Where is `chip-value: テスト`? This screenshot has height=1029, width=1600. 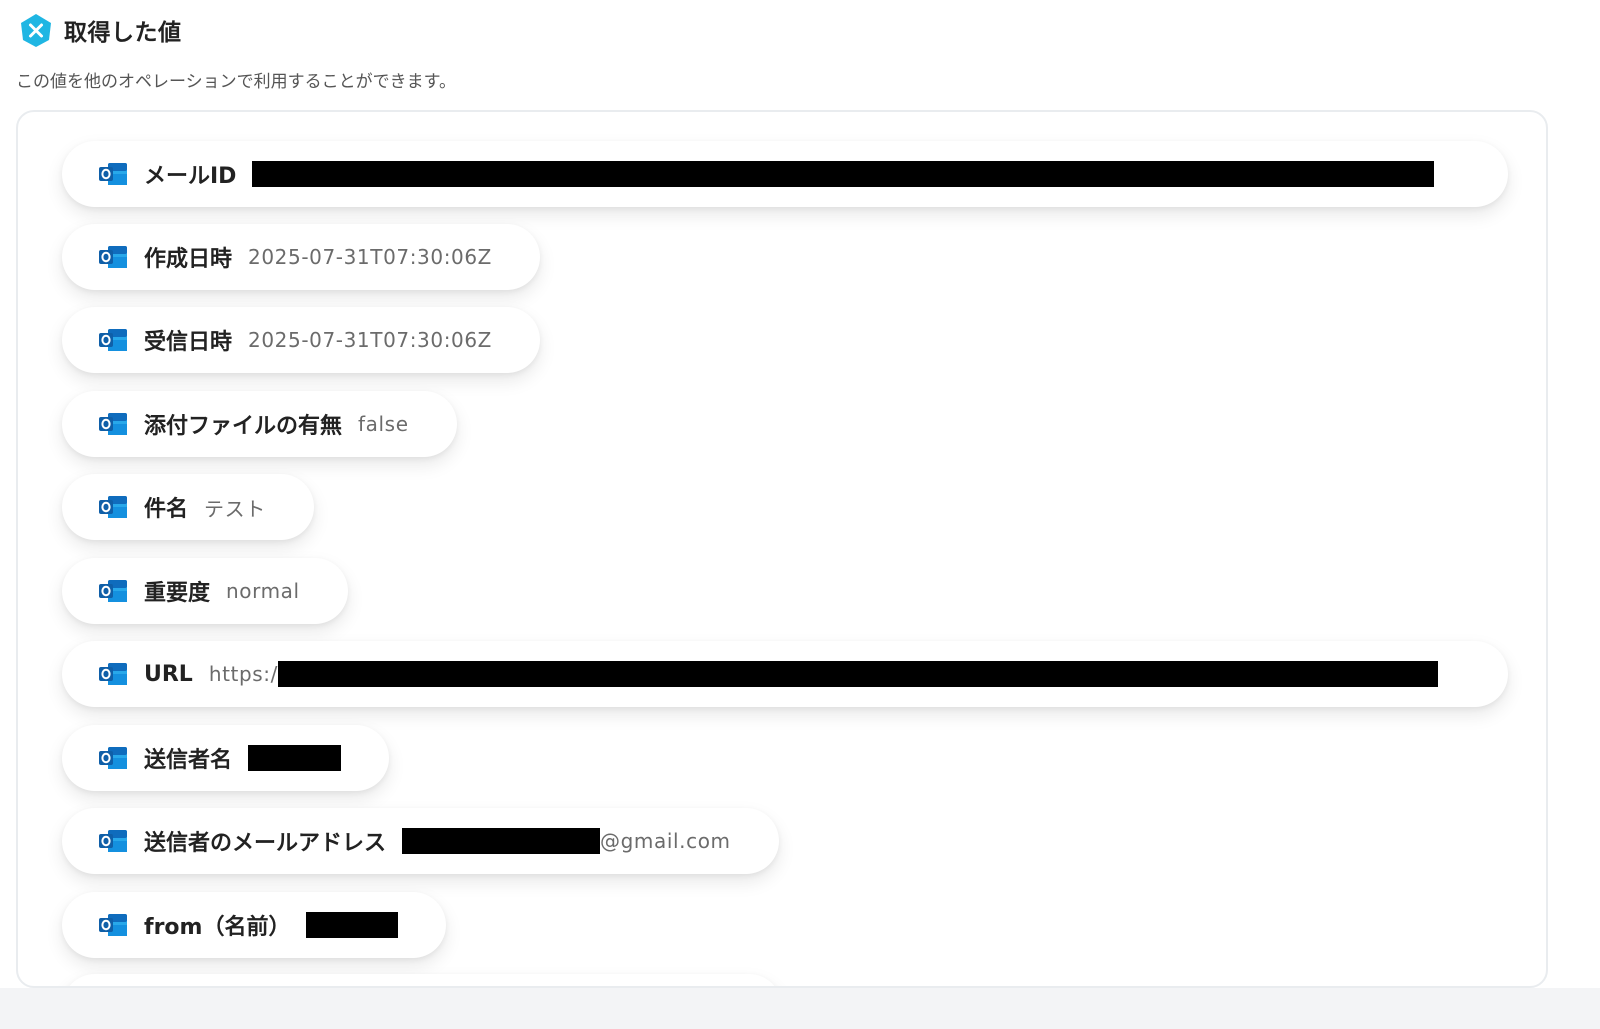 chip-value: テスト is located at coordinates (235, 508).